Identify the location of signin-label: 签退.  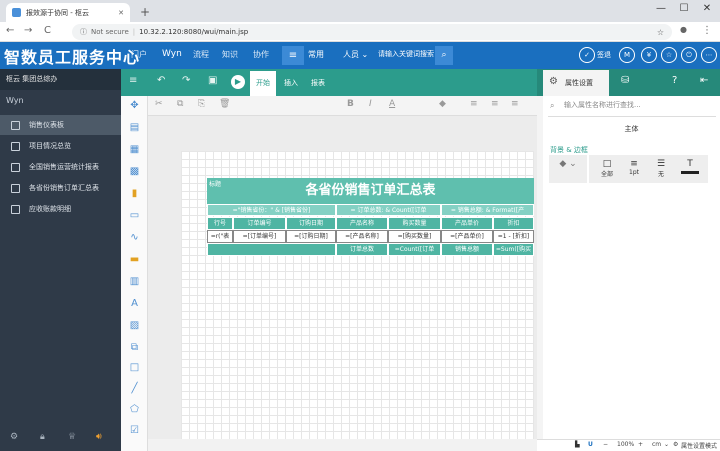
(604, 55).